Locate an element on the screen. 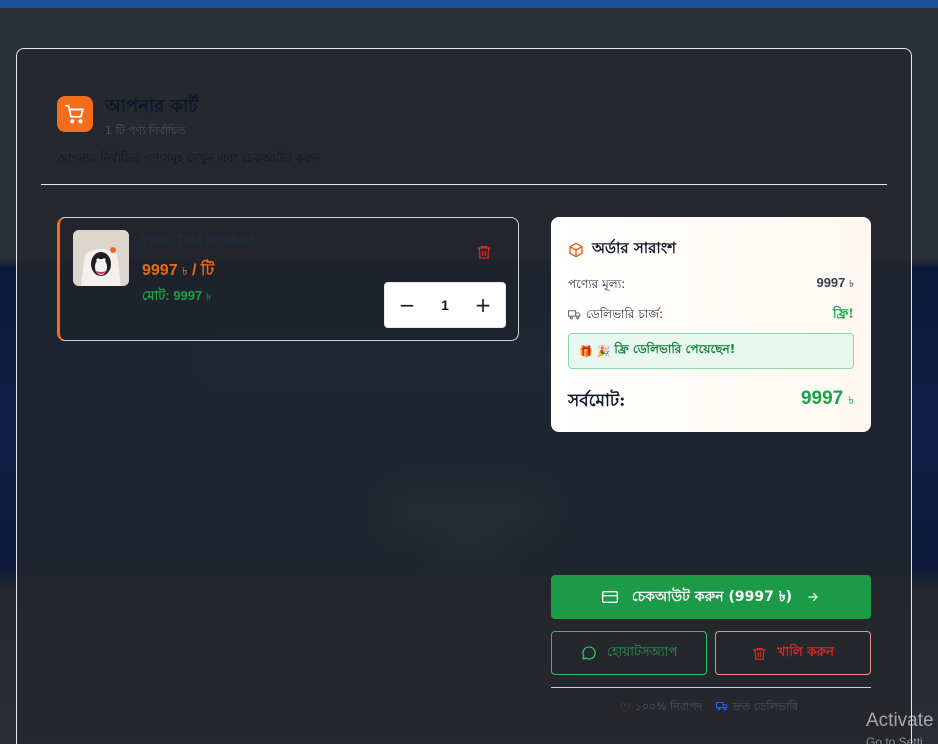 The height and width of the screenshot is (744, 938). chat-bubble-icon is located at coordinates (589, 653).